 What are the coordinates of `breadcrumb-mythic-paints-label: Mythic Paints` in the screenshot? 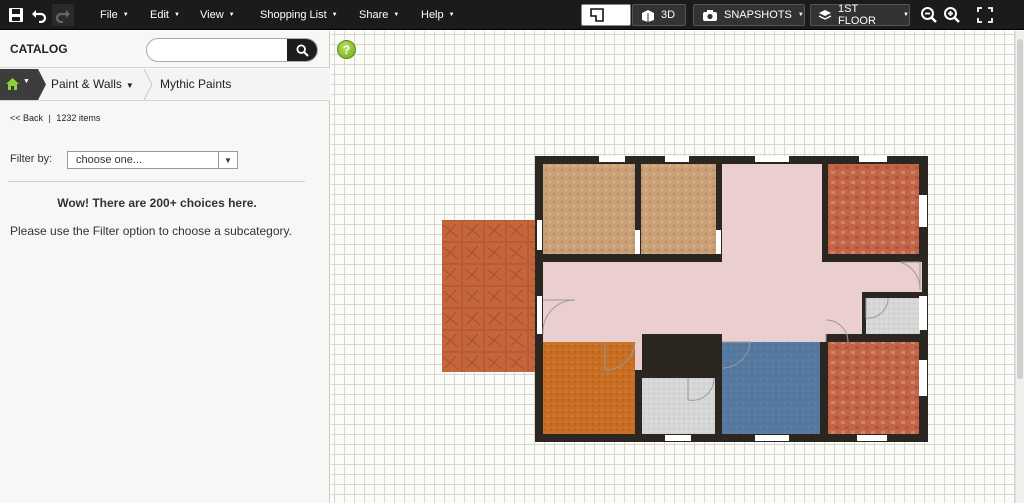 It's located at (196, 84).